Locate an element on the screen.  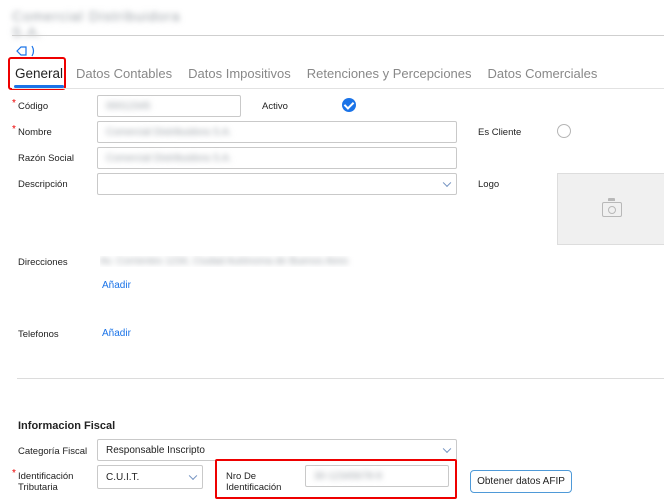
section-divider is located at coordinates (340, 378).